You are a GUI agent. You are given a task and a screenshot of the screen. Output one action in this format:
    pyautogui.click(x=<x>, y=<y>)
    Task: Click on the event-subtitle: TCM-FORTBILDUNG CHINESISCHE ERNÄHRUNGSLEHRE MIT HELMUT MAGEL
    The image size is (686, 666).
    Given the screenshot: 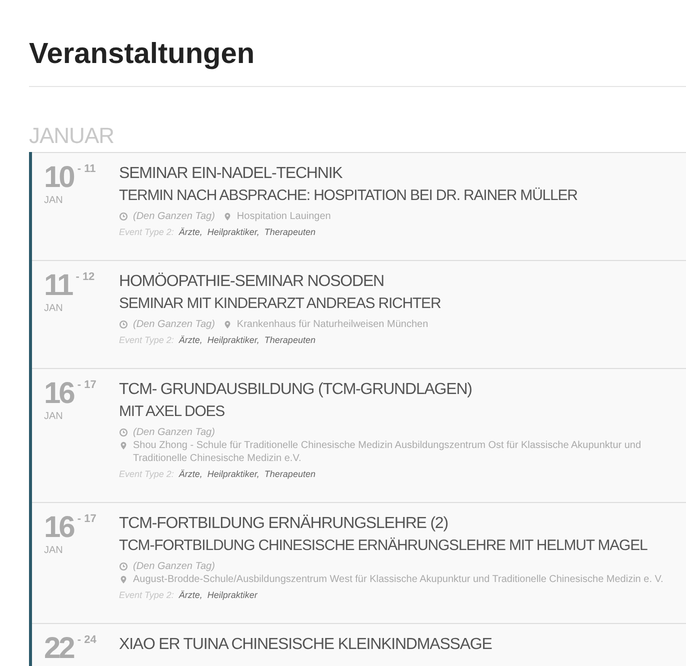 What is the action you would take?
    pyautogui.click(x=383, y=546)
    